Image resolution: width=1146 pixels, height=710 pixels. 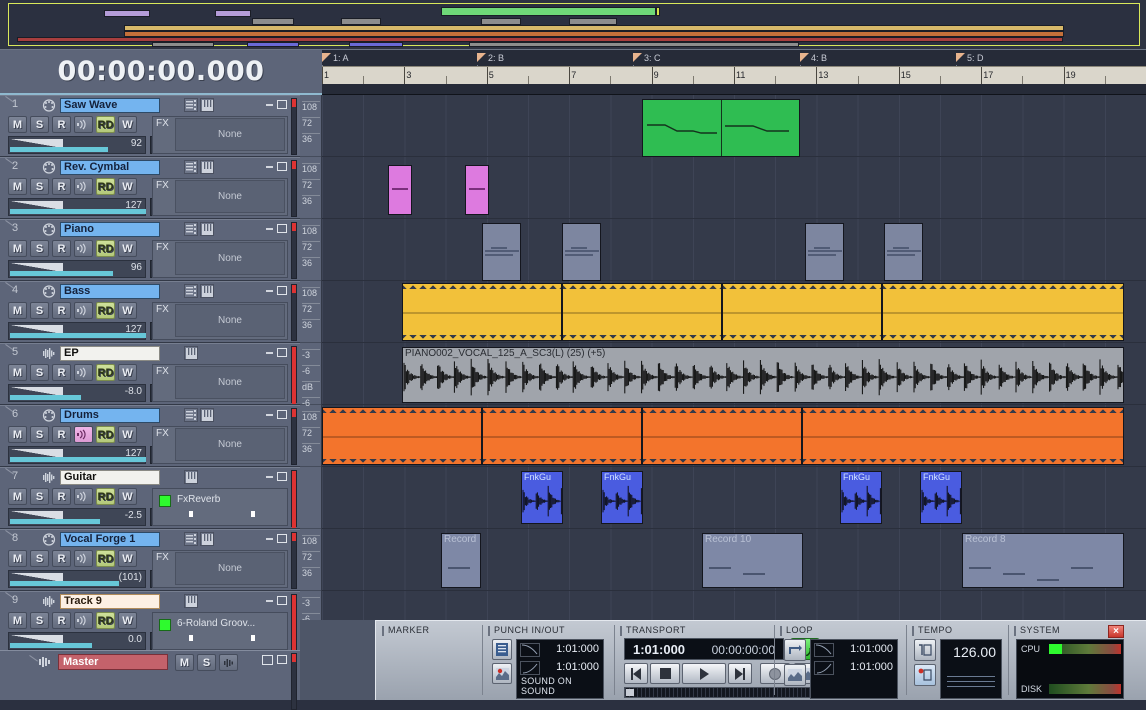 I want to click on forward-to-end-button, so click(x=740, y=673).